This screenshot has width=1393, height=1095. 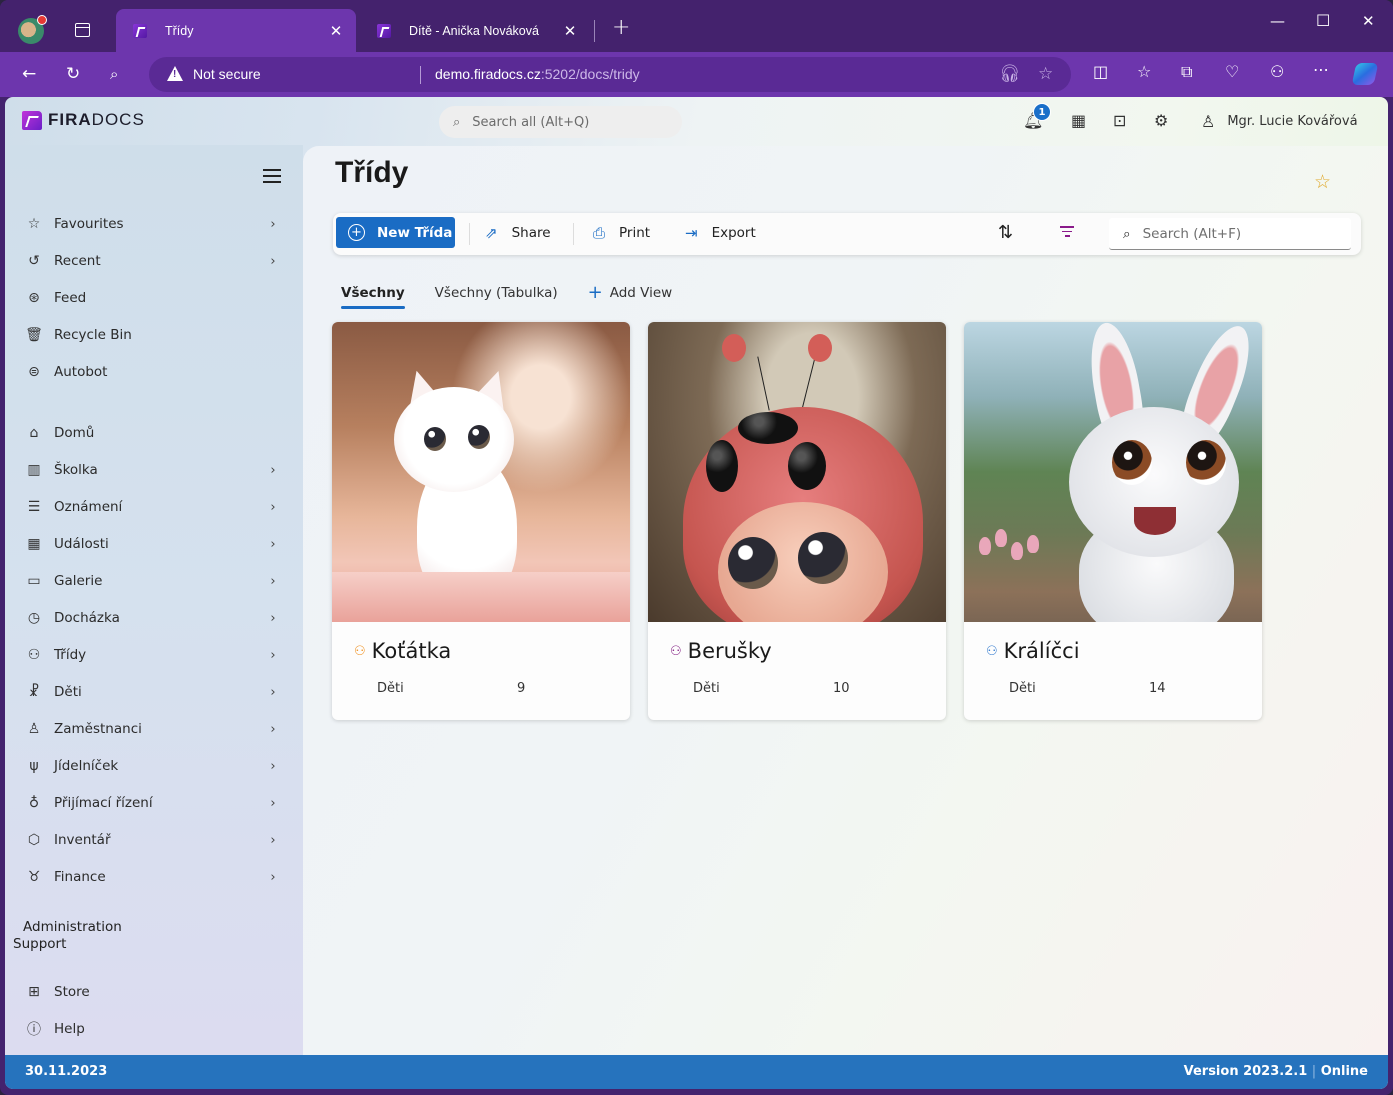 What do you see at coordinates (152, 298) in the screenshot?
I see `sidebar-item-feed: ⊛ Feed` at bounding box center [152, 298].